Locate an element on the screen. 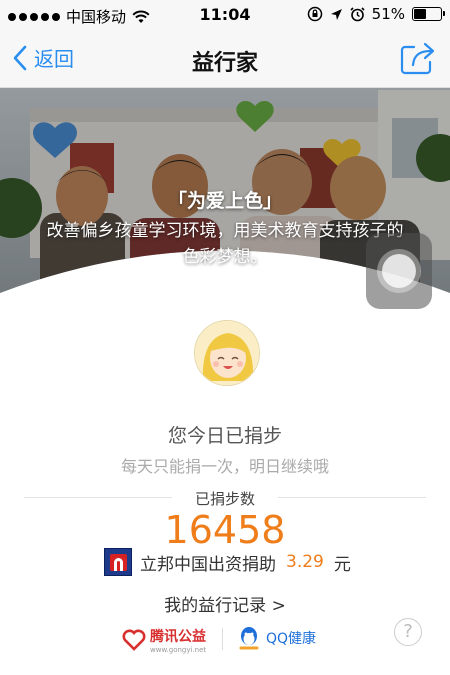  share-icon is located at coordinates (417, 58).